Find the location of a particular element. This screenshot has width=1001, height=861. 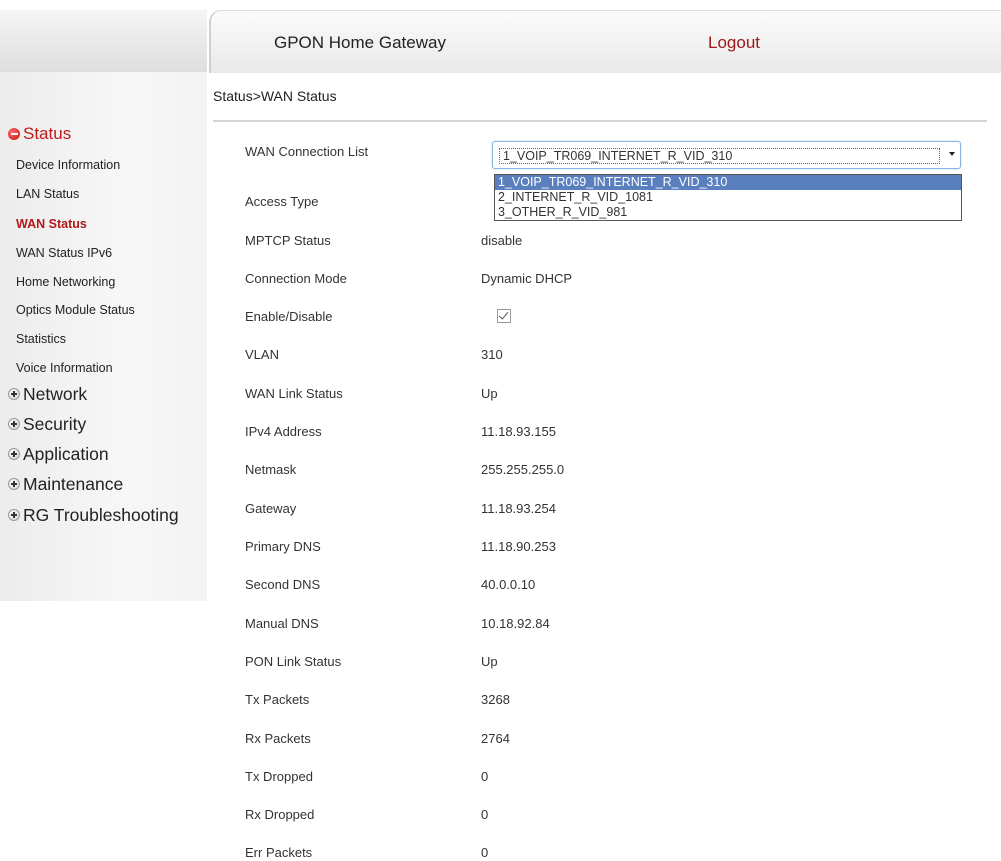

manual-dns-value: 10.18.92.84 is located at coordinates (515, 623).